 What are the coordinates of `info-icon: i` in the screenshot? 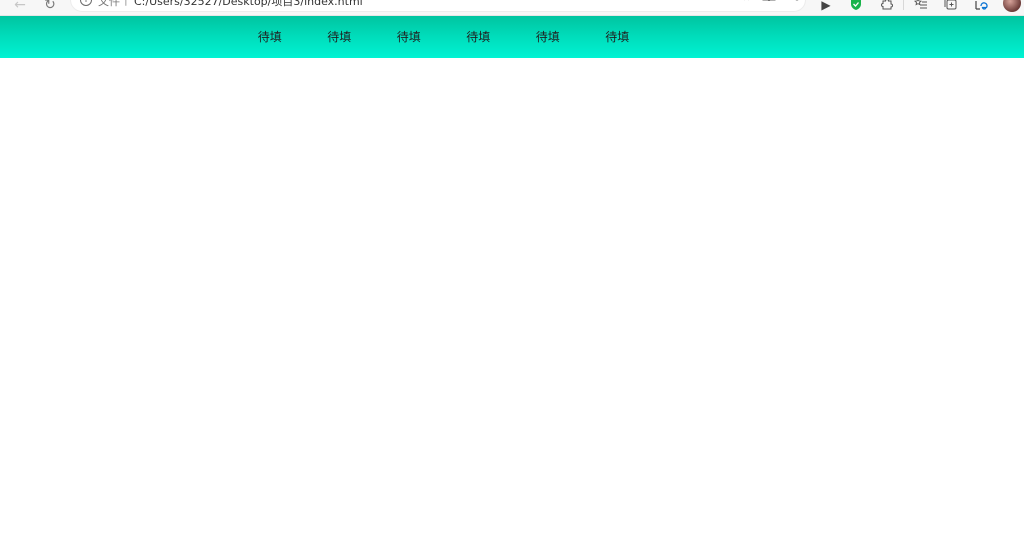 It's located at (86, 3).